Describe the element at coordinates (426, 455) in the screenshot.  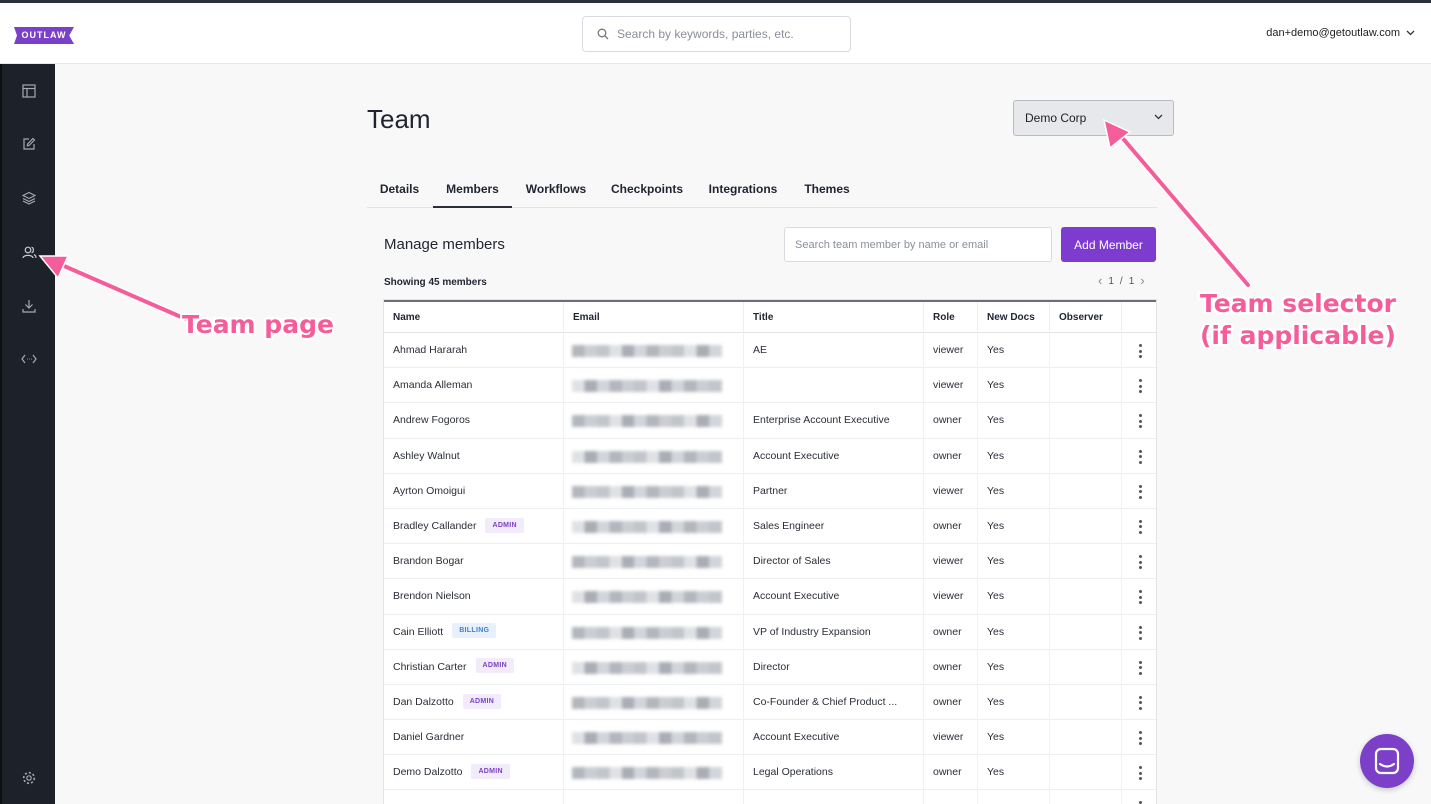
I see `member-name: Ashley Walnut` at that location.